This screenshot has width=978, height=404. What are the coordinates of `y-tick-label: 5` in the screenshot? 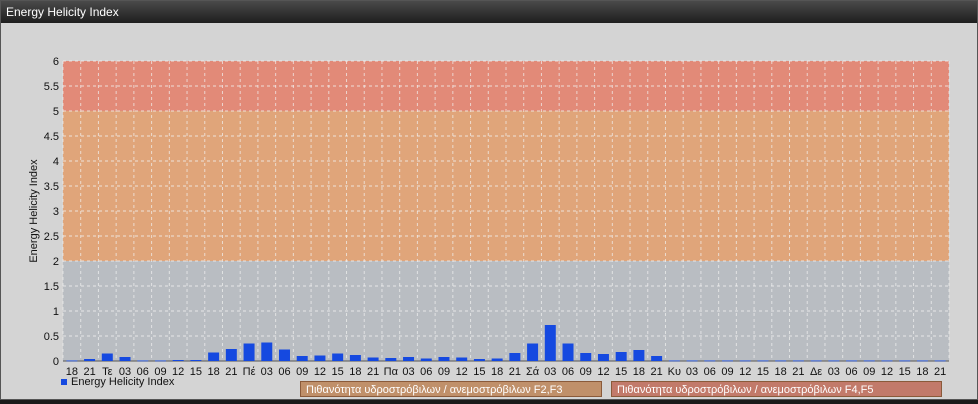 It's located at (56, 112).